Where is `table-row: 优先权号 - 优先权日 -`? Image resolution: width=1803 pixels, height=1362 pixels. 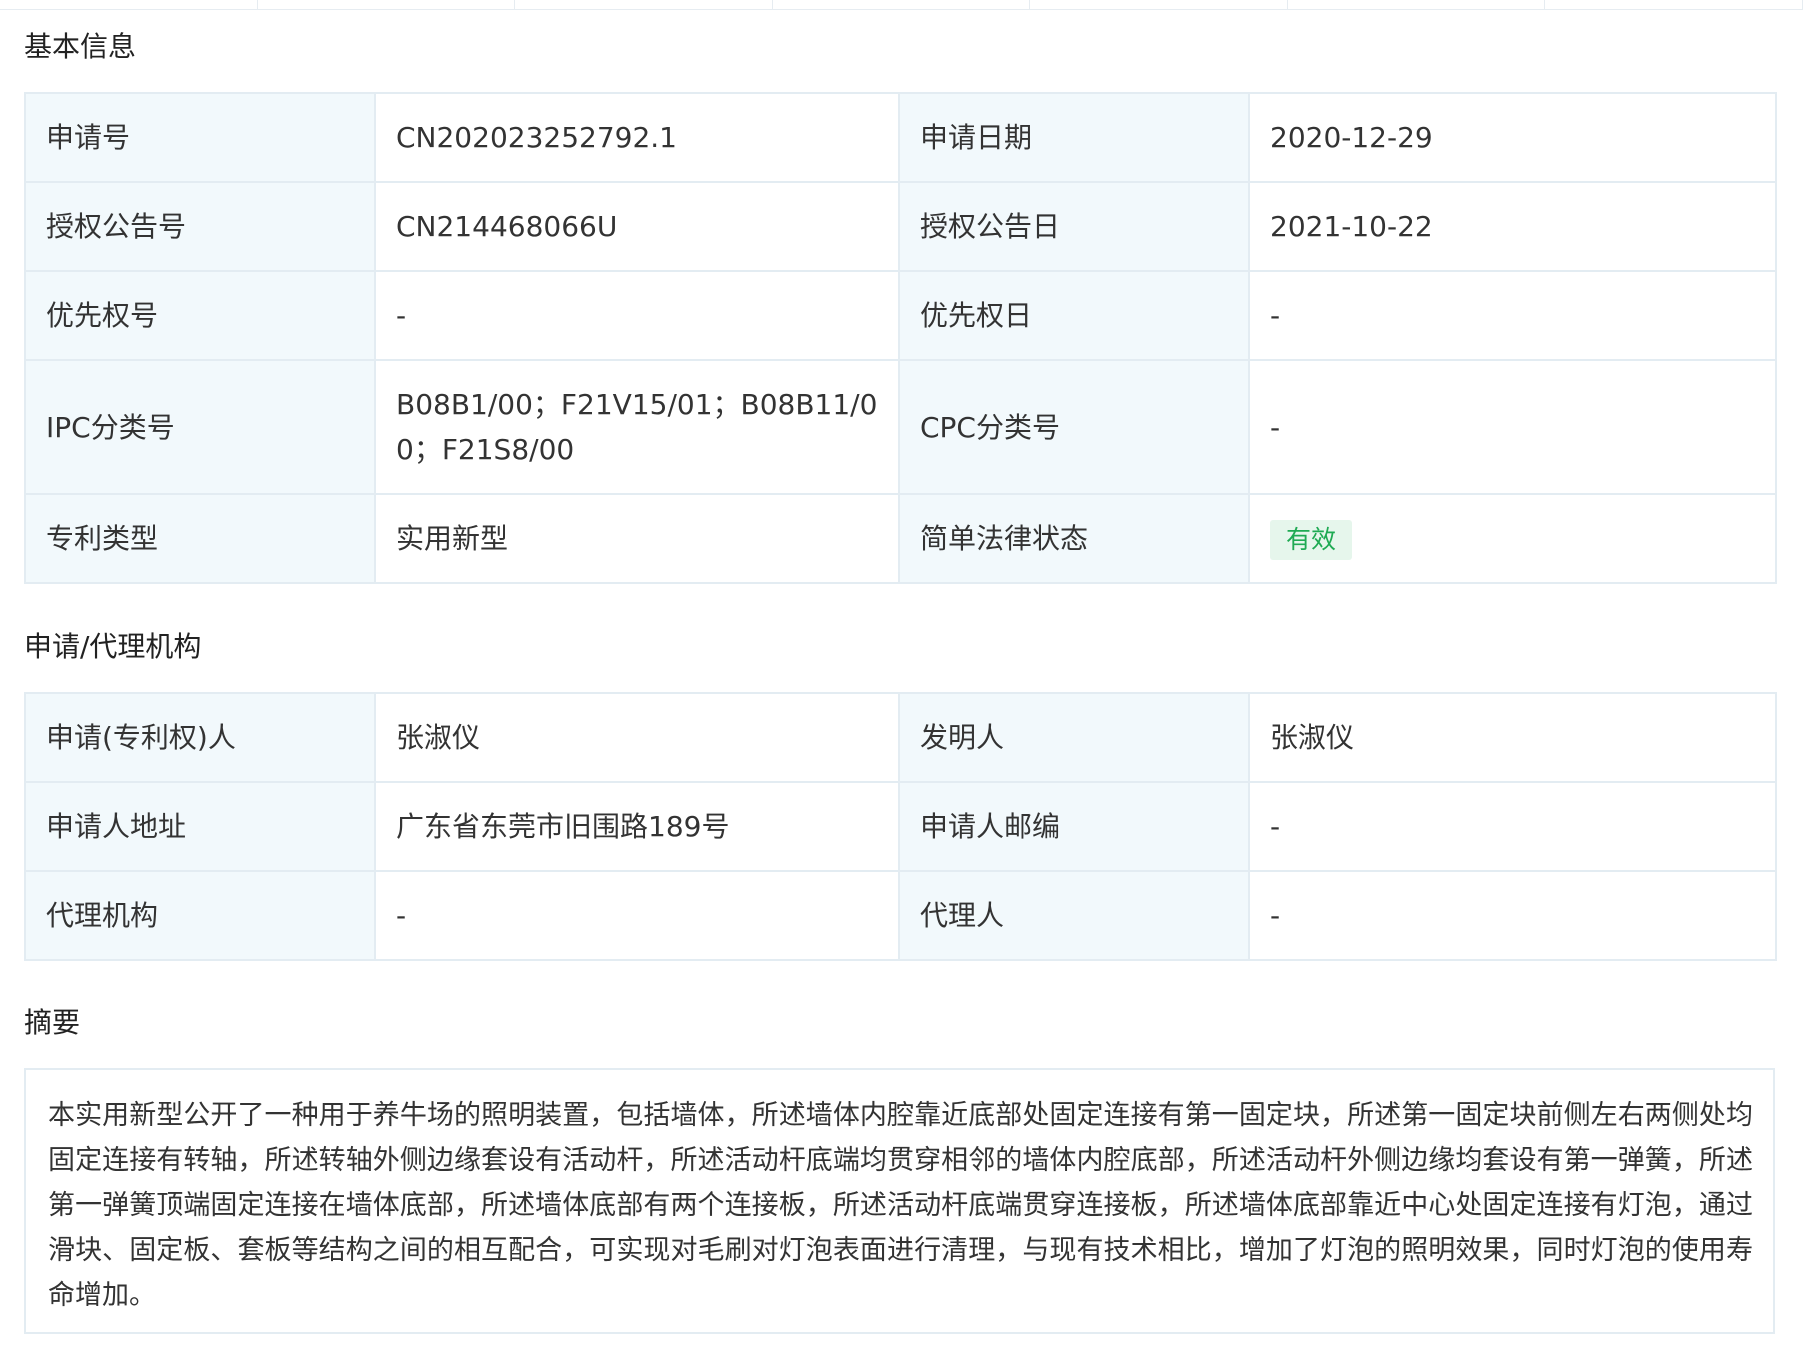 table-row: 优先权号 - 优先权日 - is located at coordinates (900, 315).